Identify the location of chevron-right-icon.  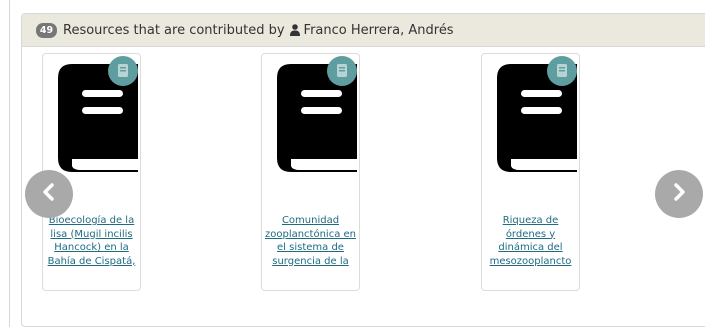
(679, 194).